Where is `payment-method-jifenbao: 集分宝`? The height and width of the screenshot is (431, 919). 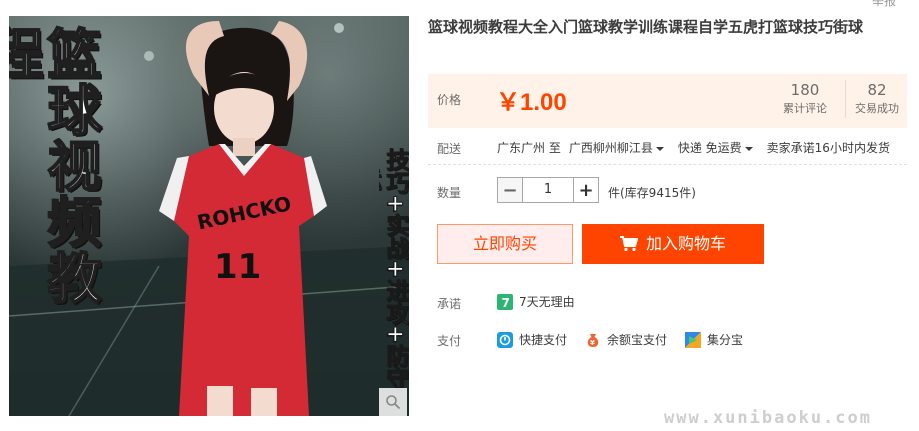 payment-method-jifenbao: 集分宝 is located at coordinates (714, 339).